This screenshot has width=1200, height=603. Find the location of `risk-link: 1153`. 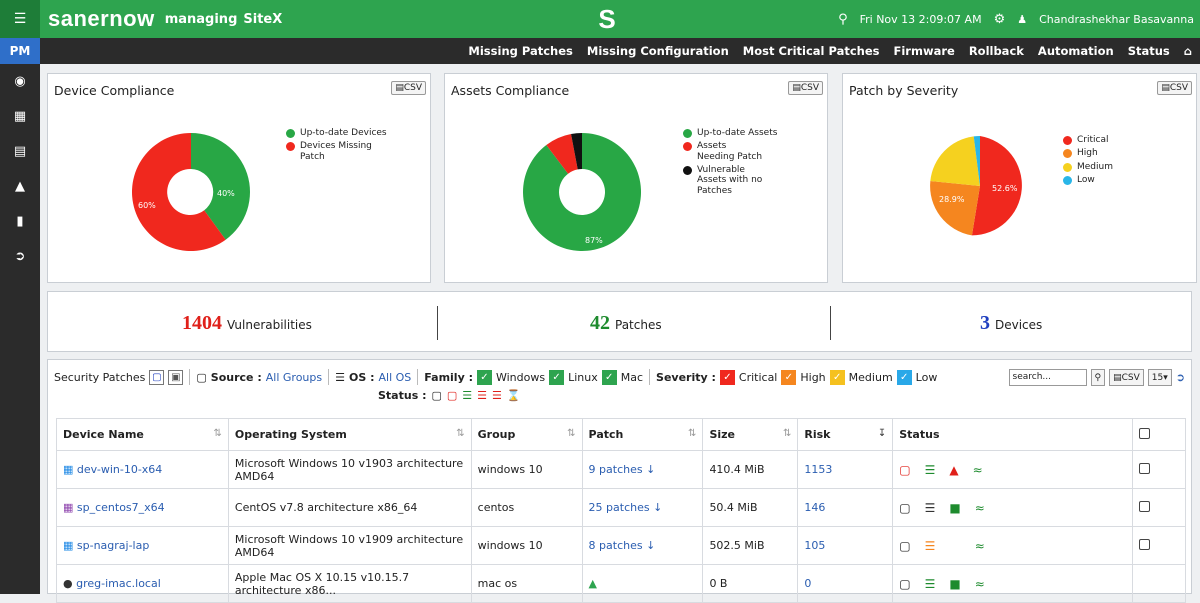

risk-link: 1153 is located at coordinates (818, 469).